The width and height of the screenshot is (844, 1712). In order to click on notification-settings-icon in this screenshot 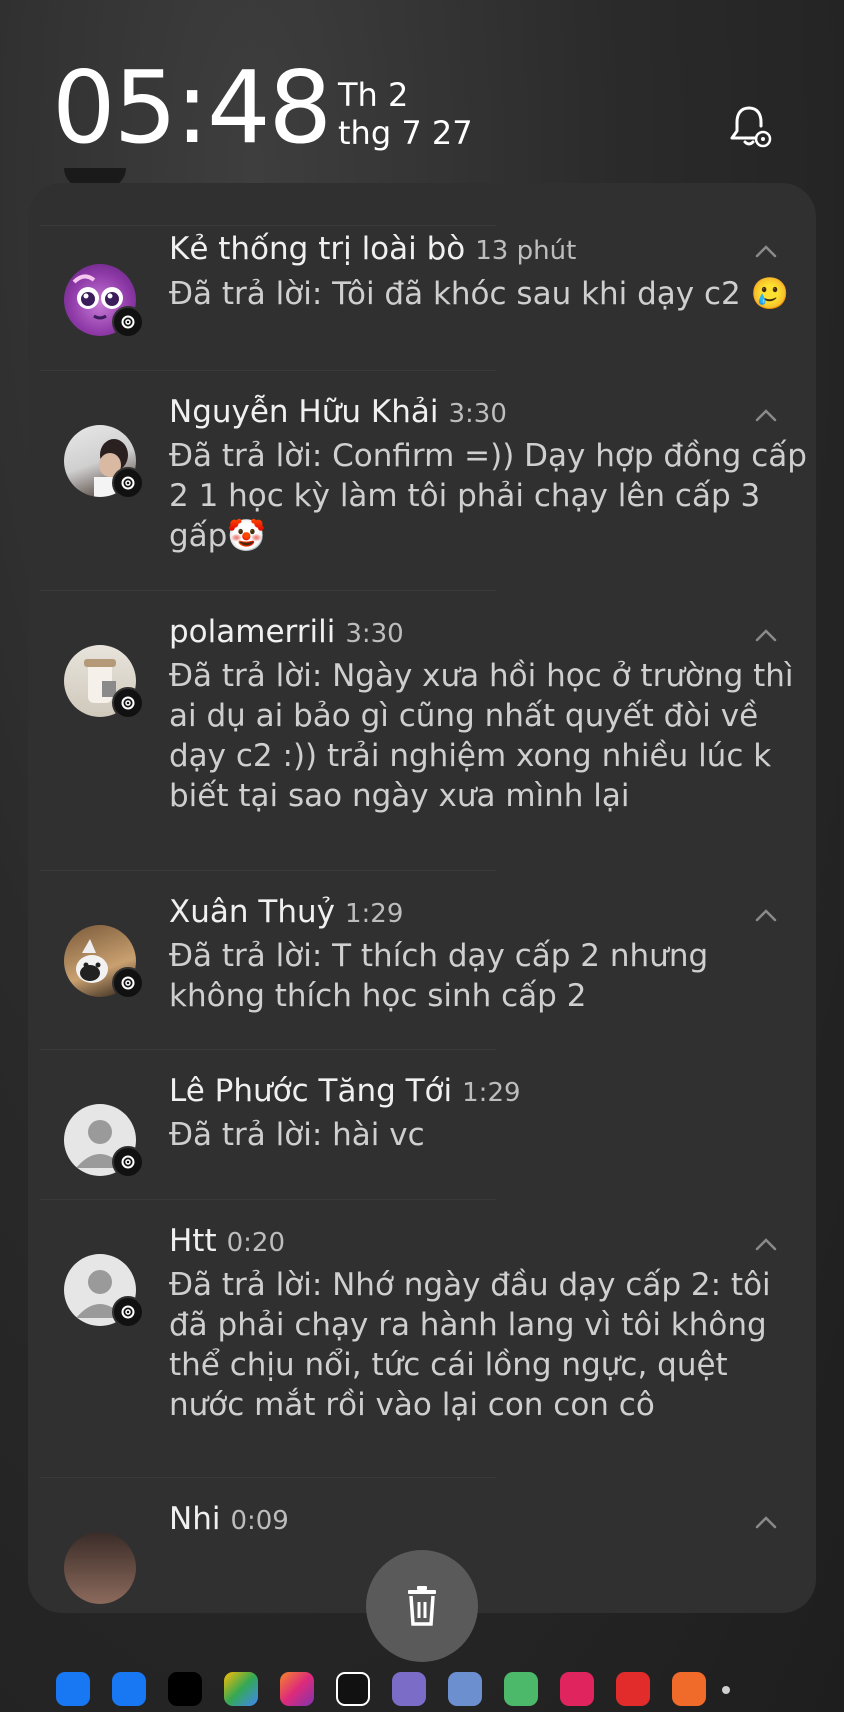, I will do `click(749, 127)`.